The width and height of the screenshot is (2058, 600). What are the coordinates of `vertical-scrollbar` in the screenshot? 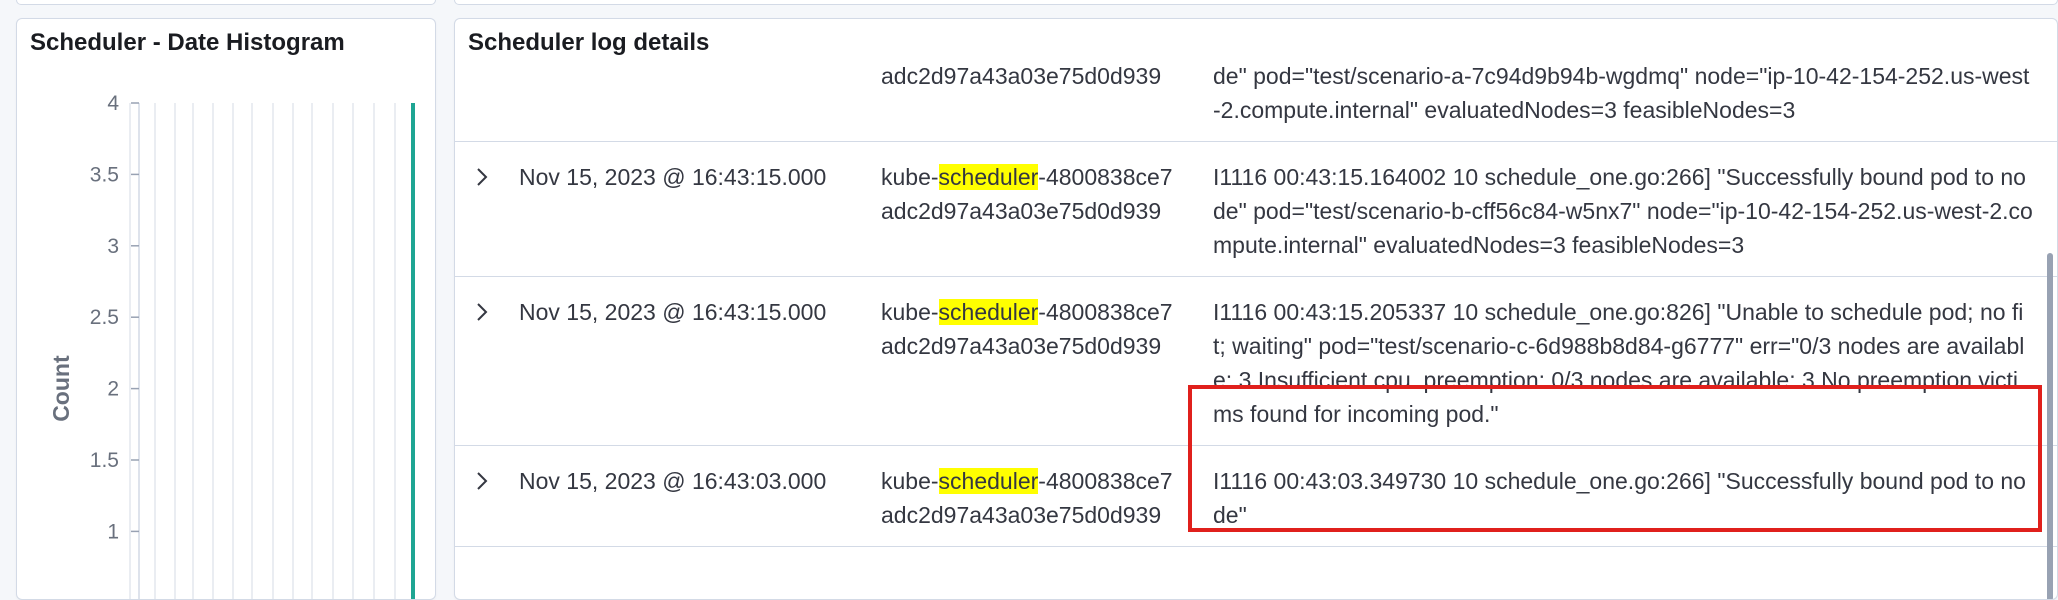 It's located at (2050, 426).